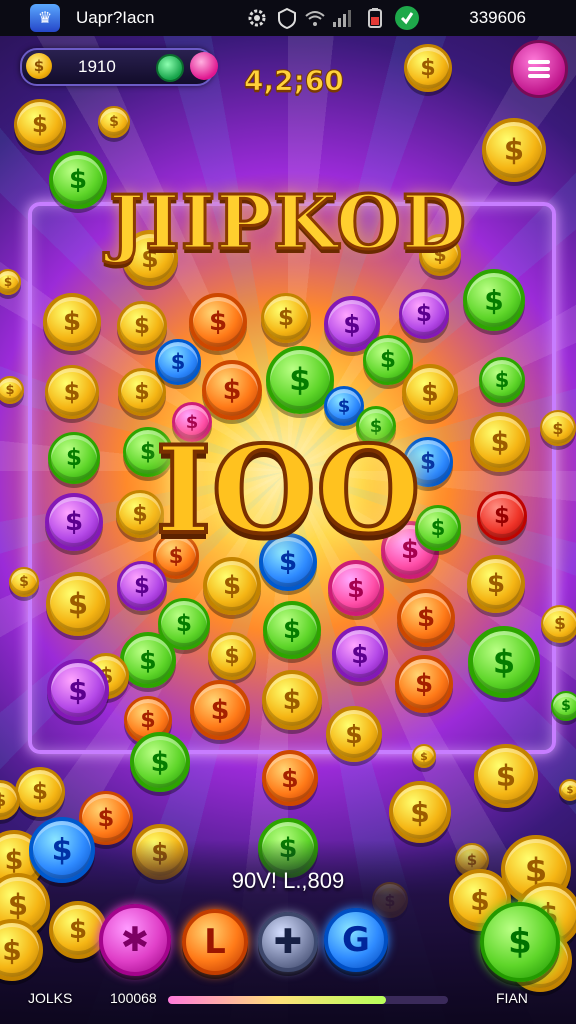  I want to click on status-bar: ♛ Uapr?Iacn 339606, so click(288, 18).